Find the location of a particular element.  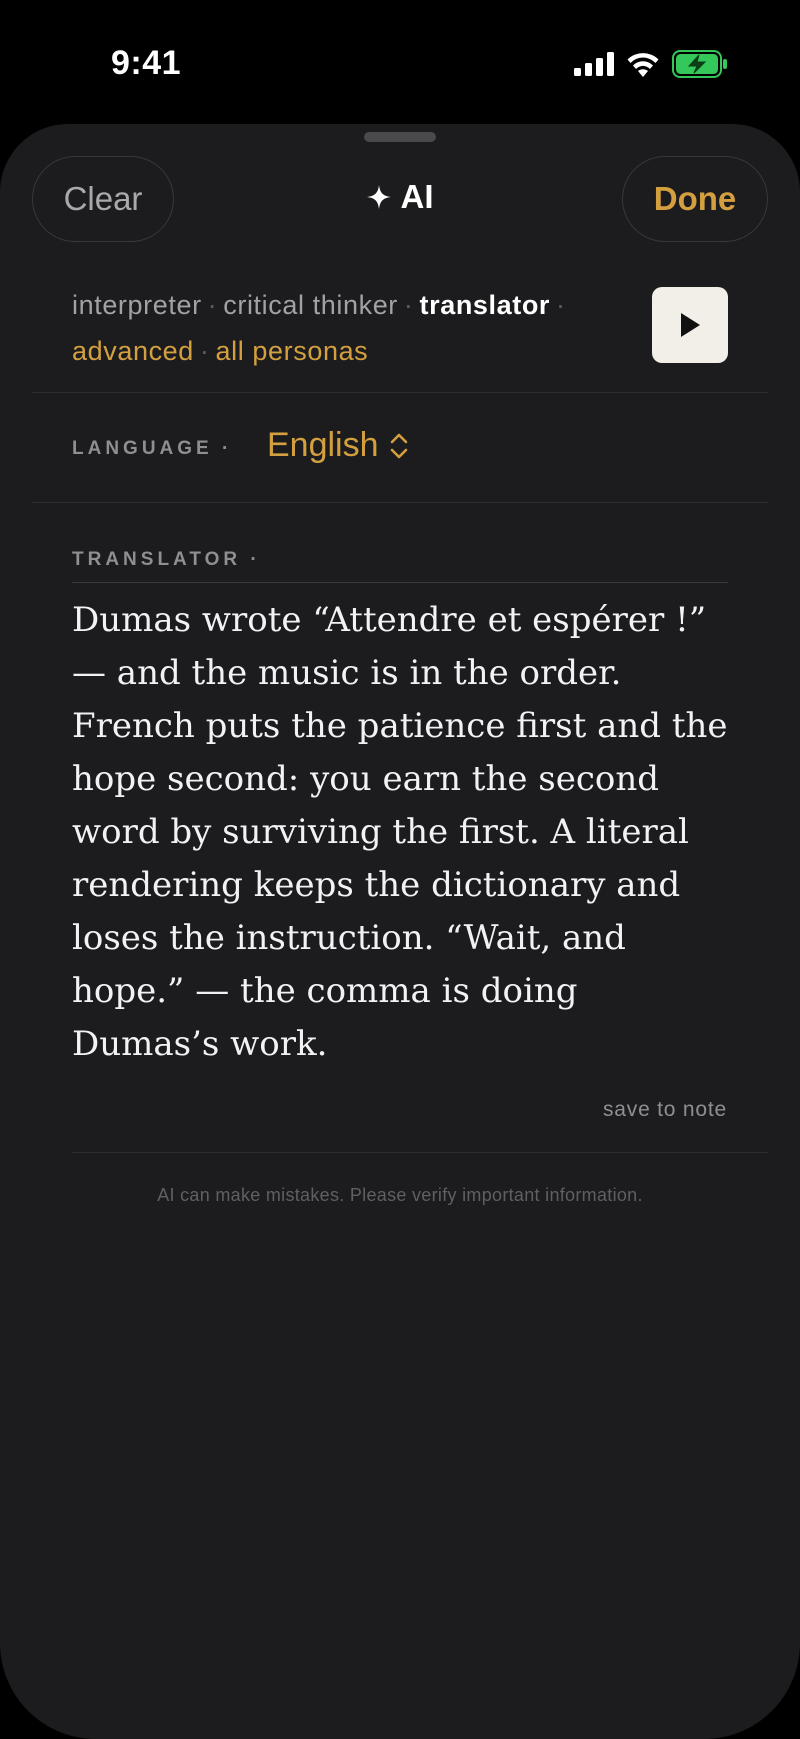

language-label: LANGUAGE · is located at coordinates (152, 448).